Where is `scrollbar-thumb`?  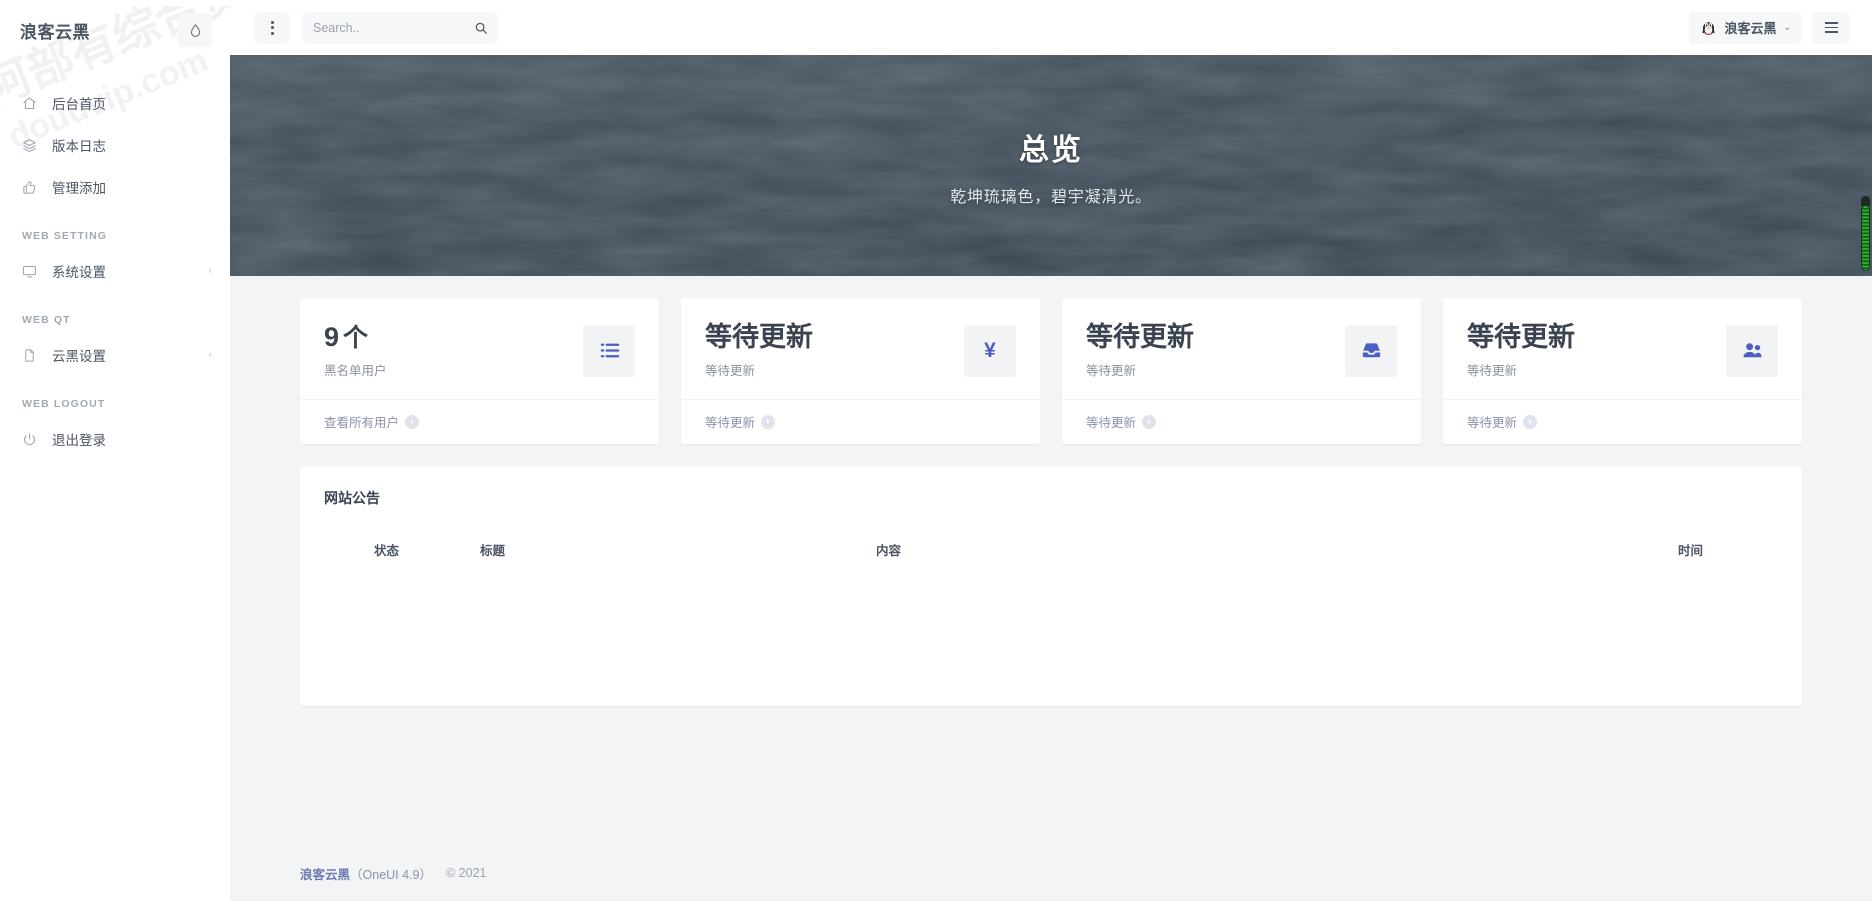 scrollbar-thumb is located at coordinates (1865, 238).